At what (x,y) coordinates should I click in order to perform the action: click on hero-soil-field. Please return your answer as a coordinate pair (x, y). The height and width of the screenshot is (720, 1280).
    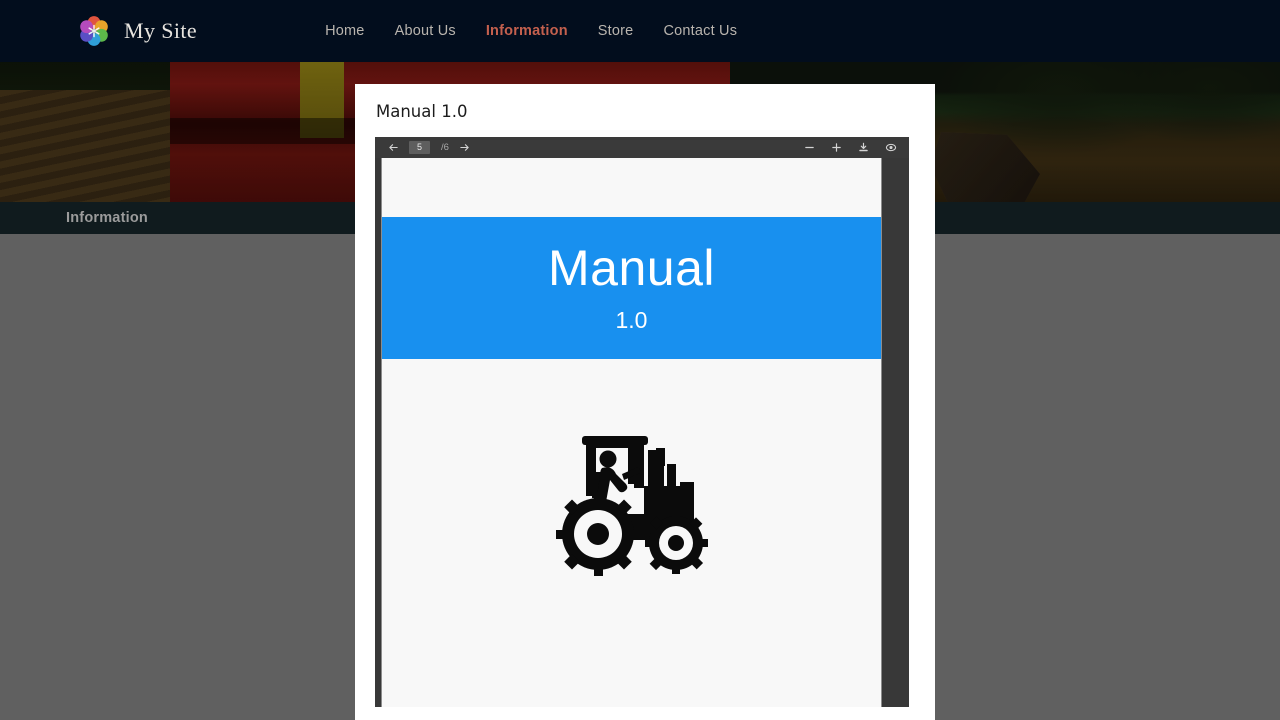
    Looking at the image, I should click on (90, 146).